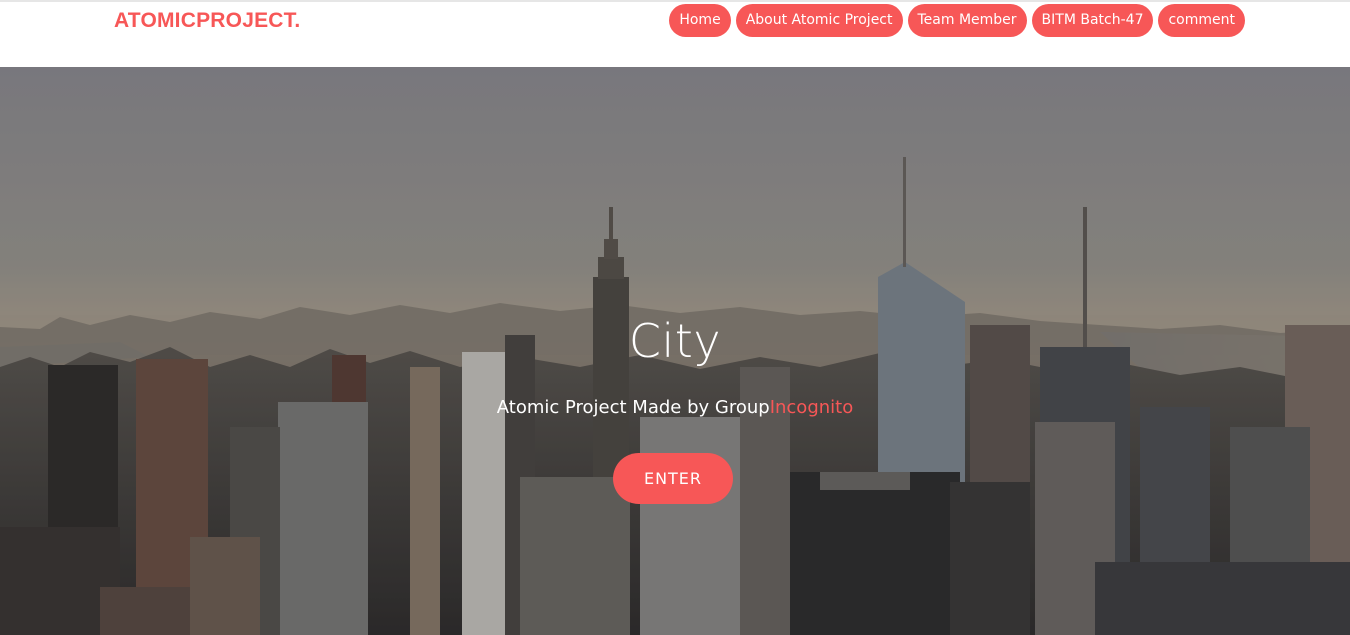 This screenshot has height=635, width=1350. What do you see at coordinates (1201, 20) in the screenshot?
I see `nav-item-comment: comment` at bounding box center [1201, 20].